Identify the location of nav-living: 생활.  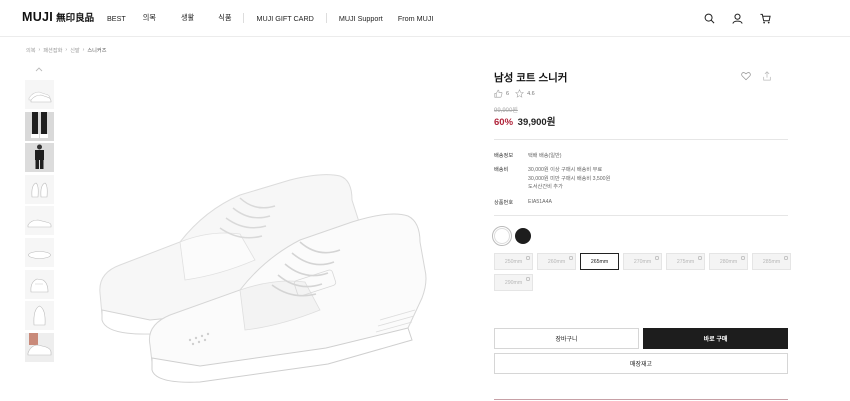
(187, 18).